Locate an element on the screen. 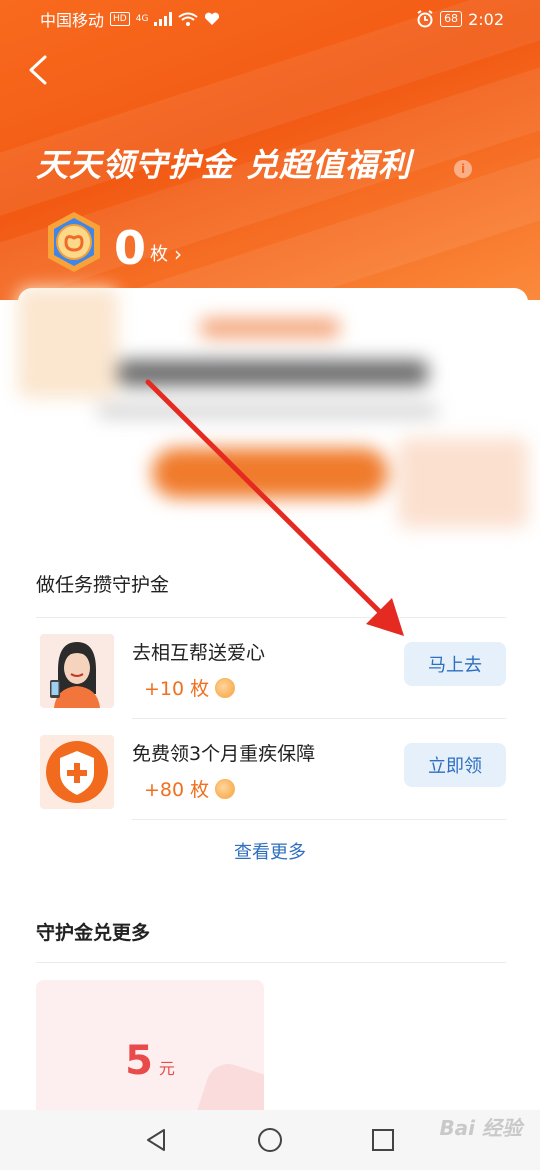  square-recents-icon is located at coordinates (383, 1140).